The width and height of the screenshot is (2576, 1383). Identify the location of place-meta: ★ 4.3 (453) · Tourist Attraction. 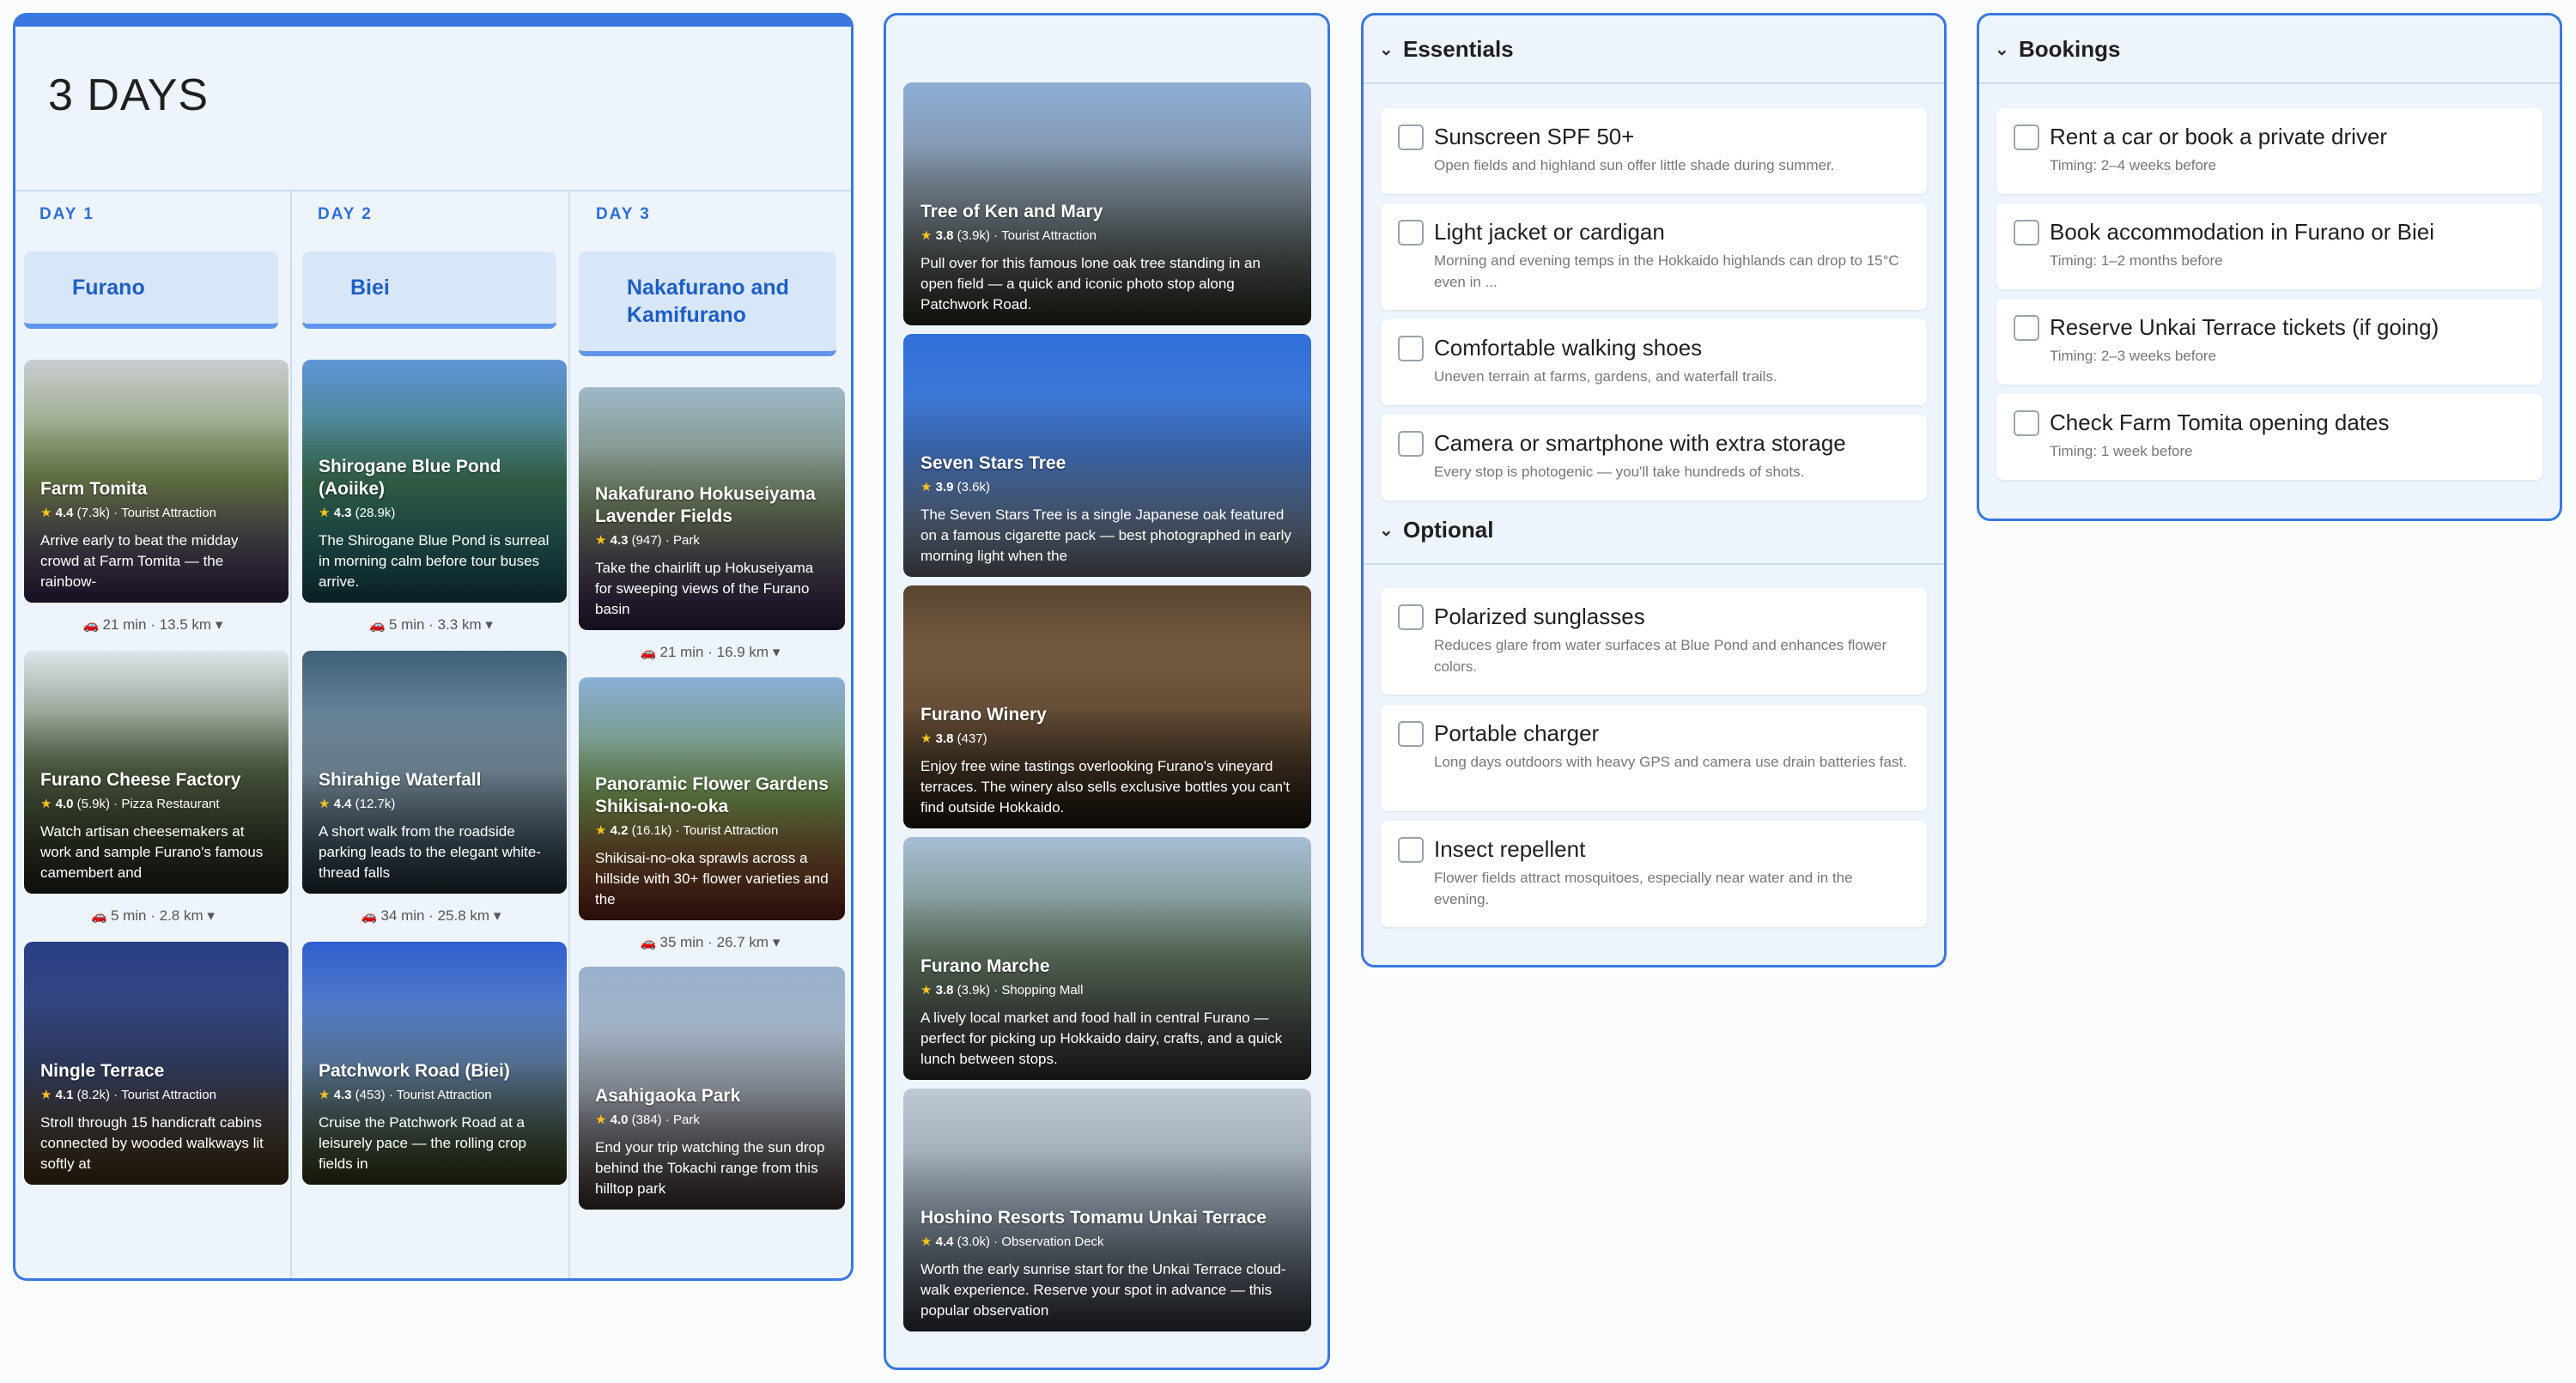
(406, 1095).